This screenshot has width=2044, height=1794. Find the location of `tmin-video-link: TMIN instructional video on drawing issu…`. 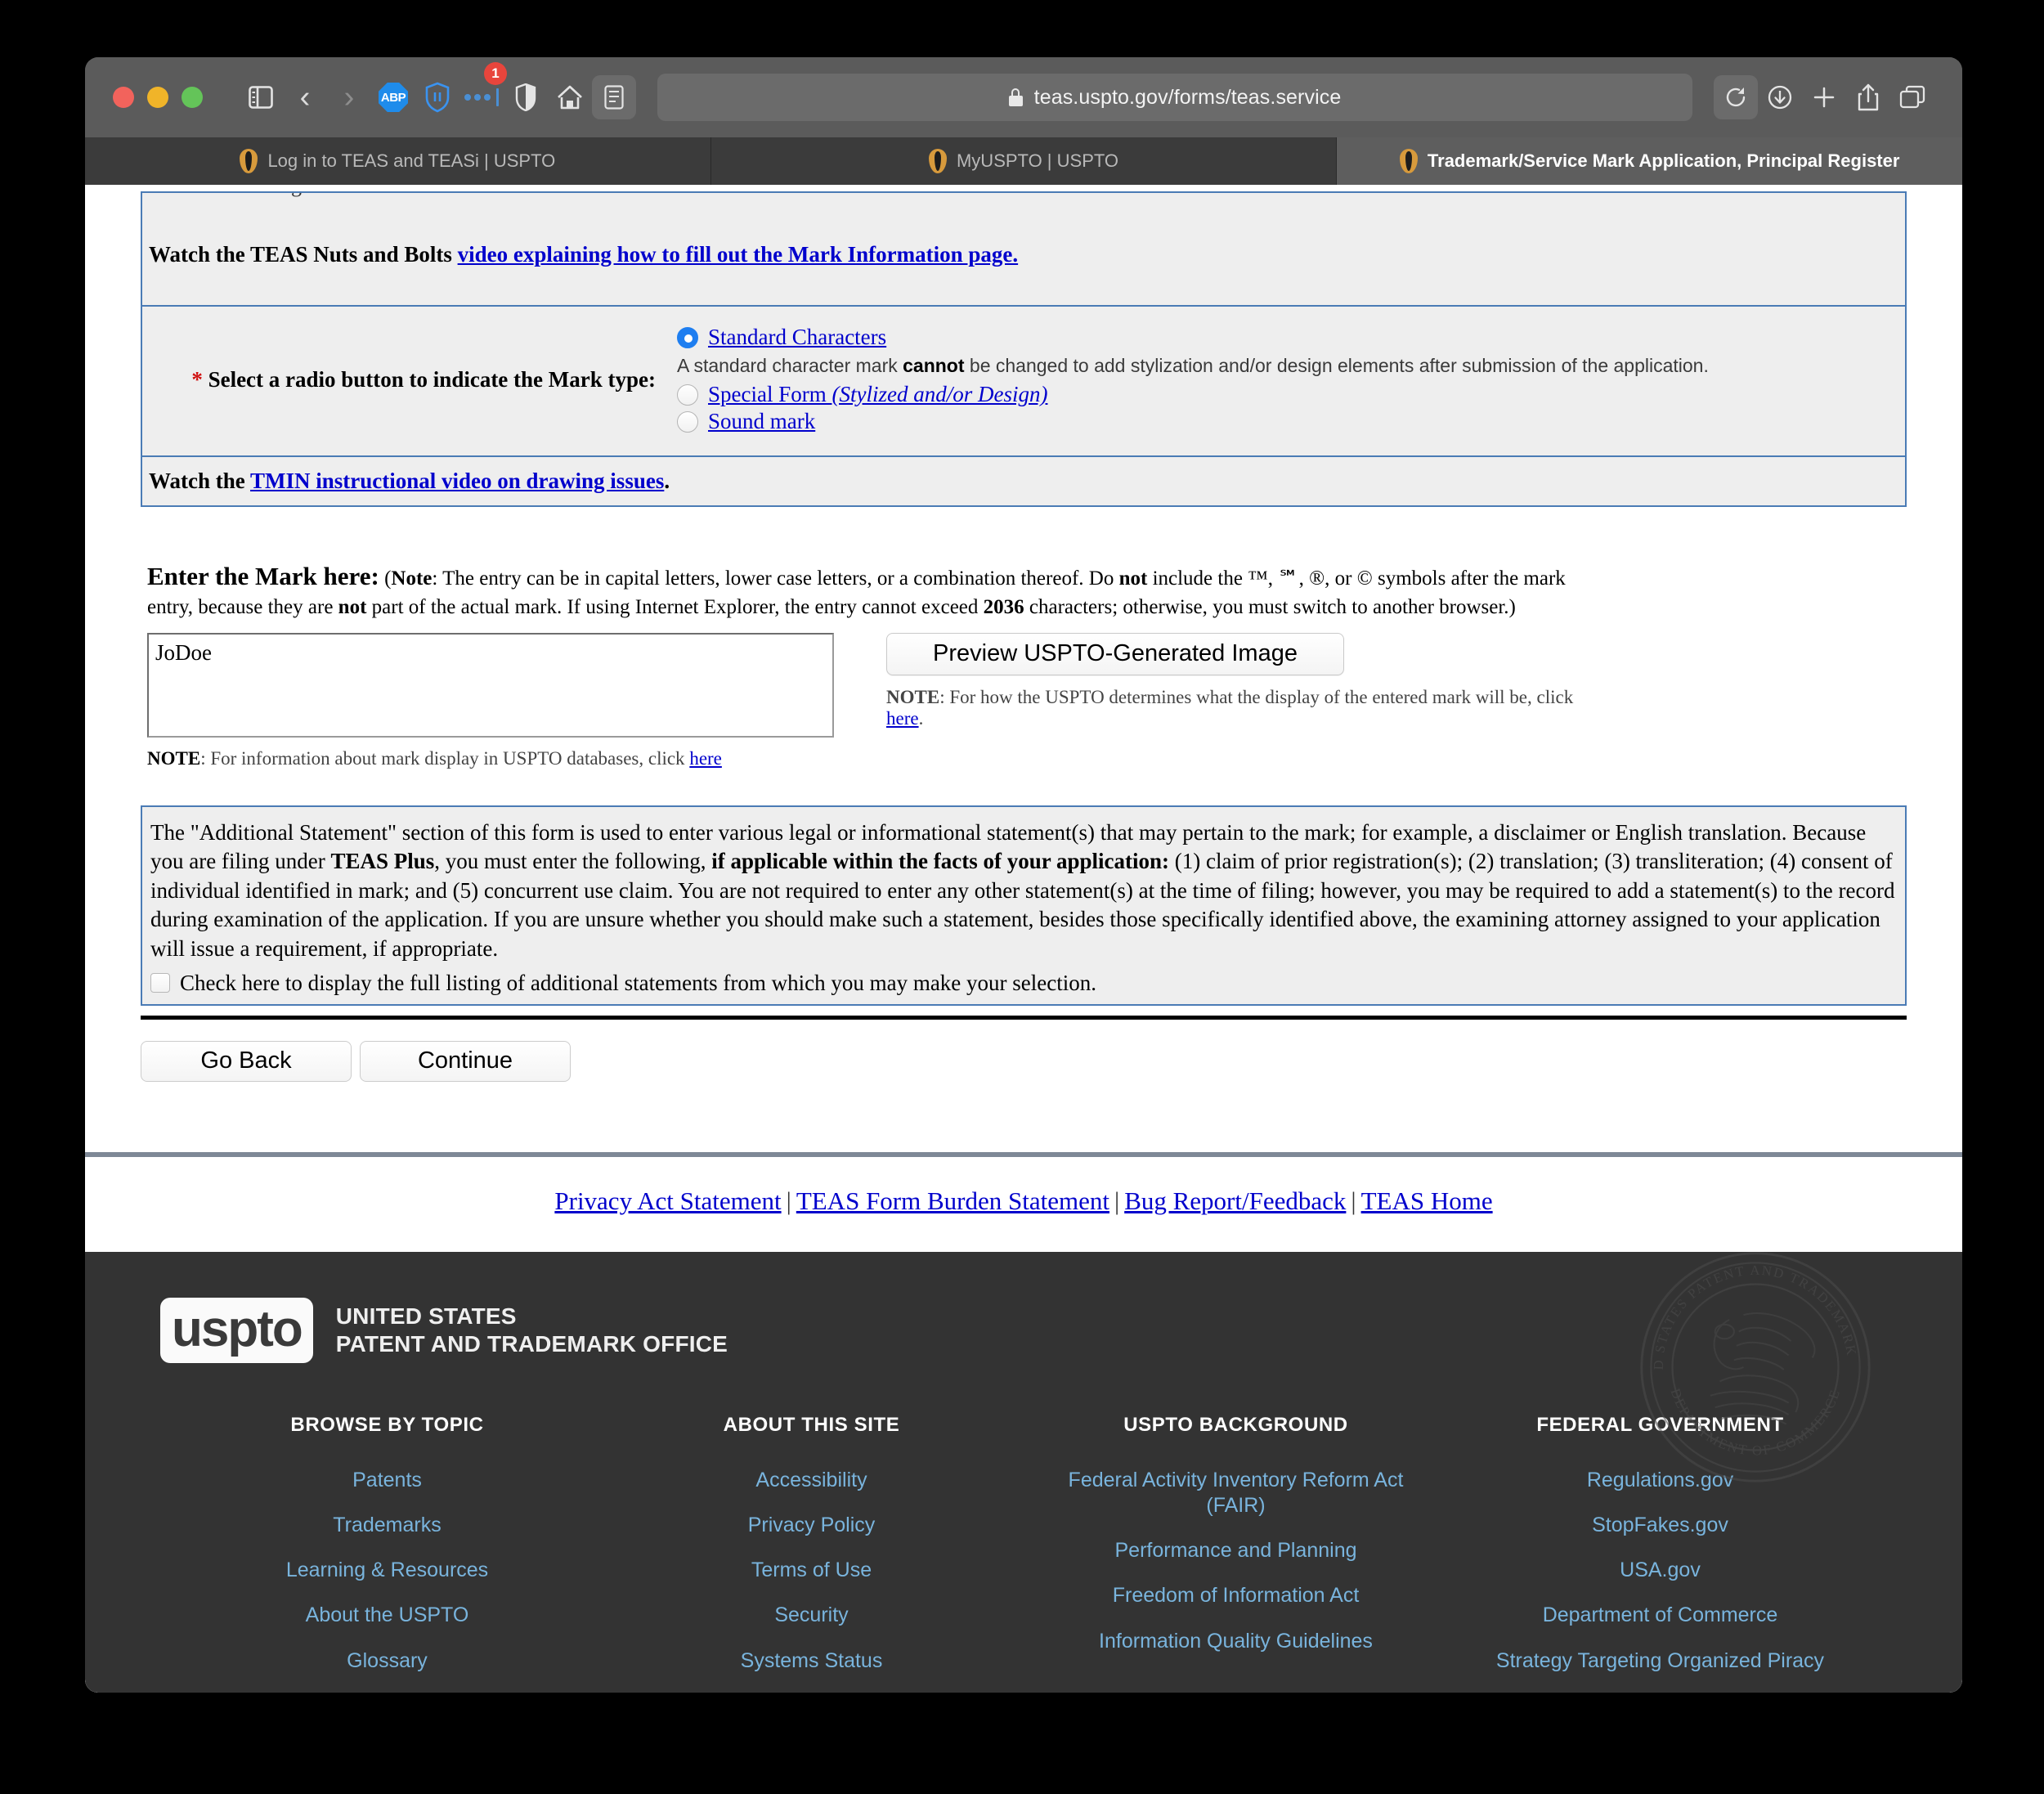

tmin-video-link: TMIN instructional video on drawing issu… is located at coordinates (457, 481).